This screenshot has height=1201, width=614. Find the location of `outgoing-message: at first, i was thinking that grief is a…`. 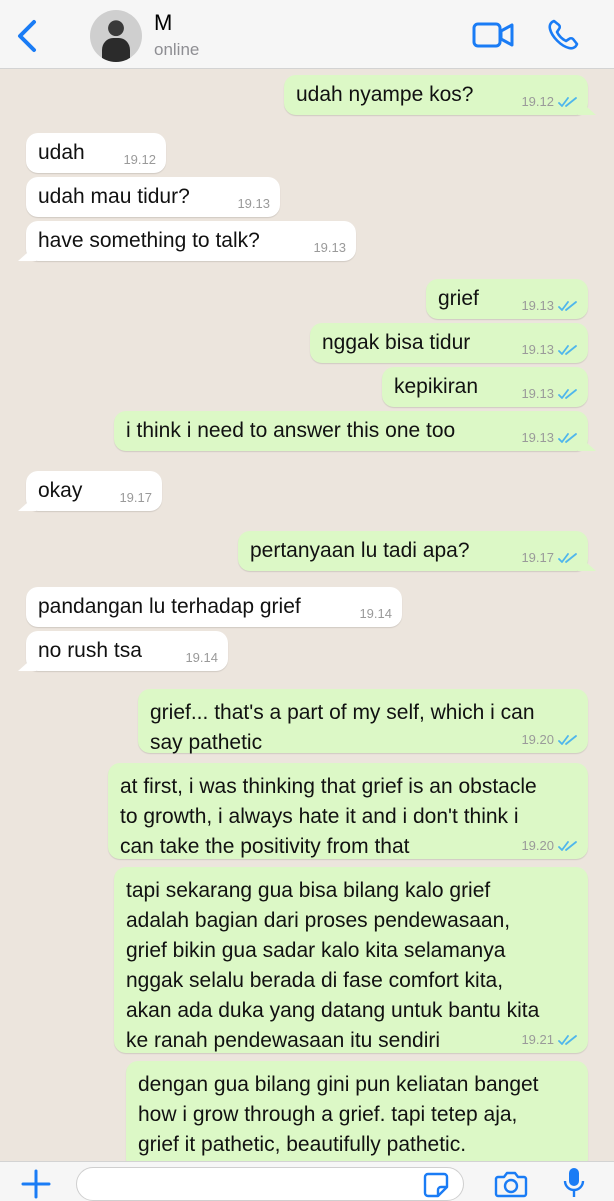

outgoing-message: at first, i was thinking that grief is a… is located at coordinates (348, 811).